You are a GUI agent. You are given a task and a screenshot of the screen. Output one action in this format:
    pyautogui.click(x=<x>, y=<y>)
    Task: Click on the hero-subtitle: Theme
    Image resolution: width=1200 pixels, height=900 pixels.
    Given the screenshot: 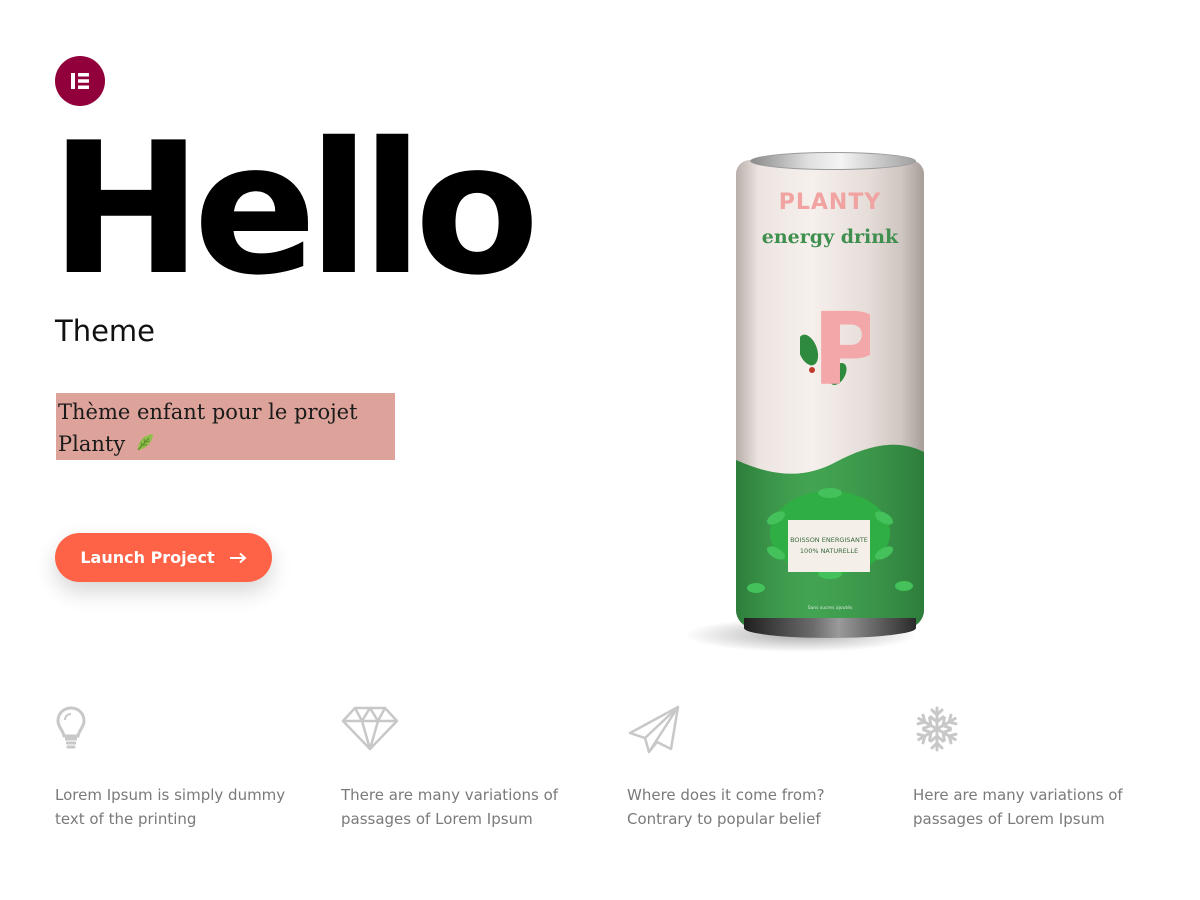 What is the action you would take?
    pyautogui.click(x=105, y=331)
    